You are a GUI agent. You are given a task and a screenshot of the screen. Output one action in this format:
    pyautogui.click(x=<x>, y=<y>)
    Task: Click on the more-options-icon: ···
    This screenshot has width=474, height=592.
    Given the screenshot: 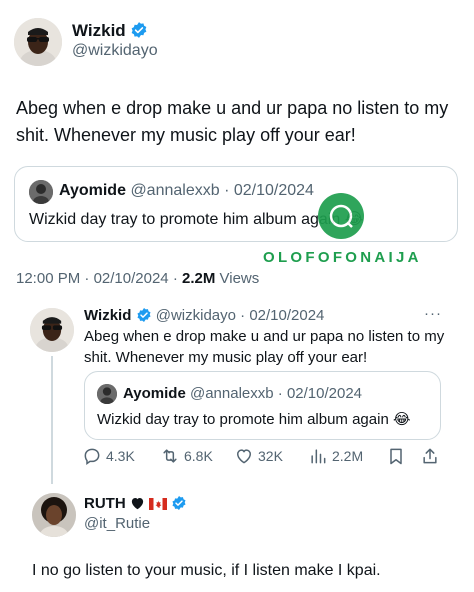 What is the action you would take?
    pyautogui.click(x=433, y=313)
    